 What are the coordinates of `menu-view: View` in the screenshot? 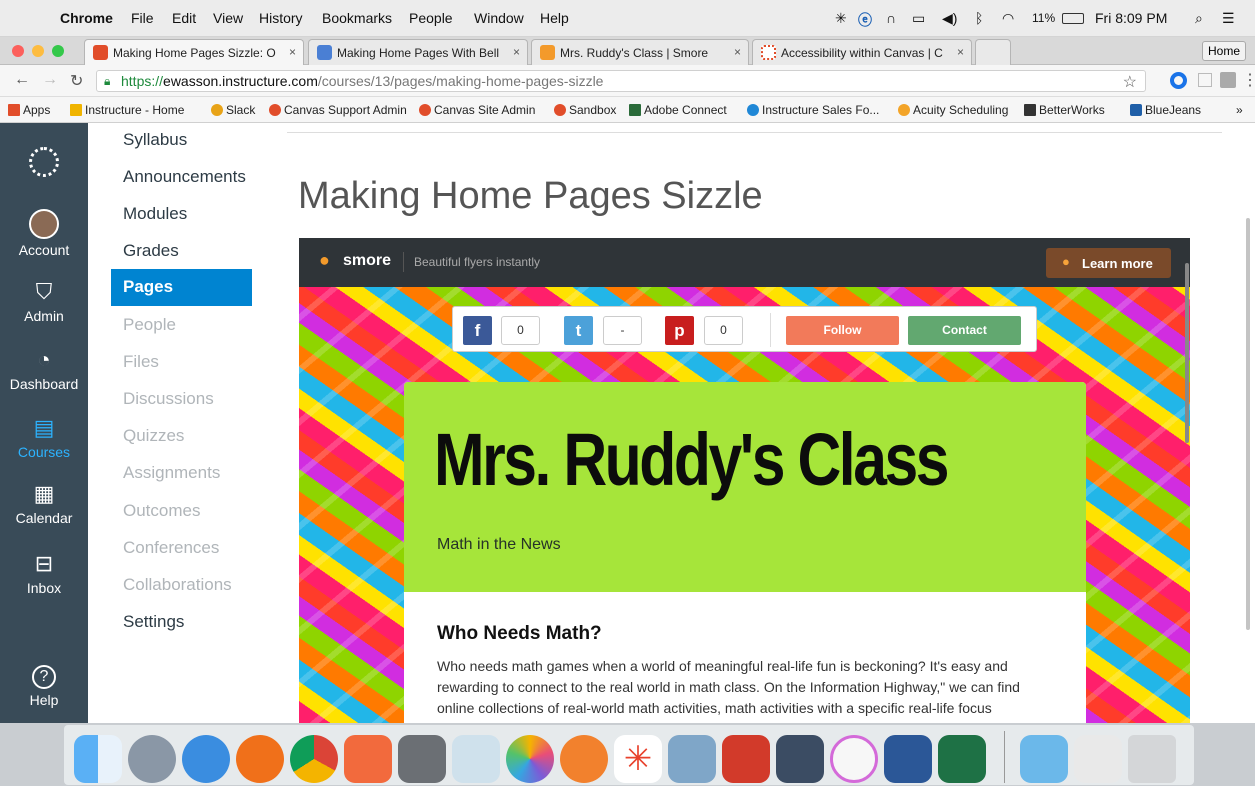 It's located at (228, 18).